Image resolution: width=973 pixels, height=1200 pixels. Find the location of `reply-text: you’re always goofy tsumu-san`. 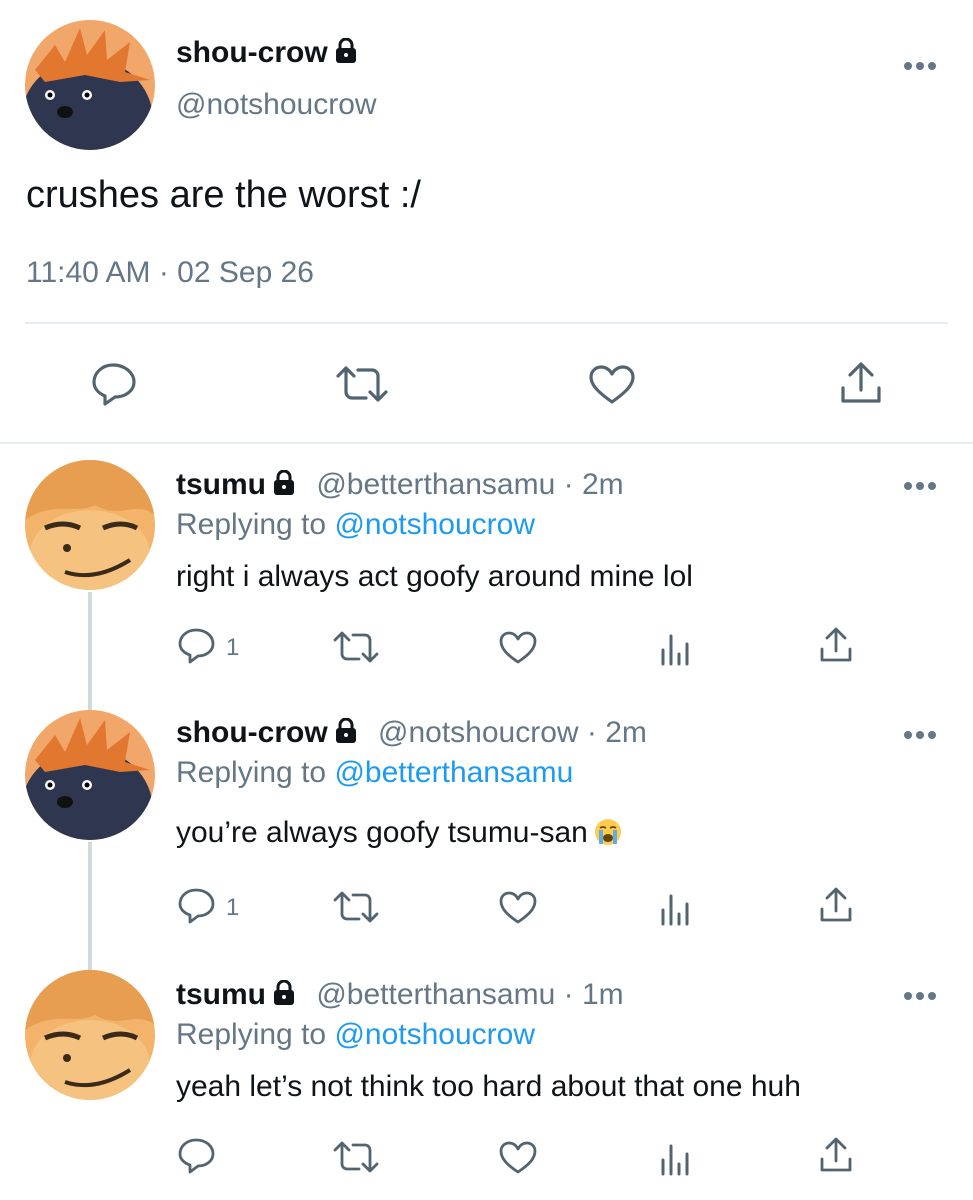

reply-text: you’re always goofy tsumu-san is located at coordinates (399, 833).